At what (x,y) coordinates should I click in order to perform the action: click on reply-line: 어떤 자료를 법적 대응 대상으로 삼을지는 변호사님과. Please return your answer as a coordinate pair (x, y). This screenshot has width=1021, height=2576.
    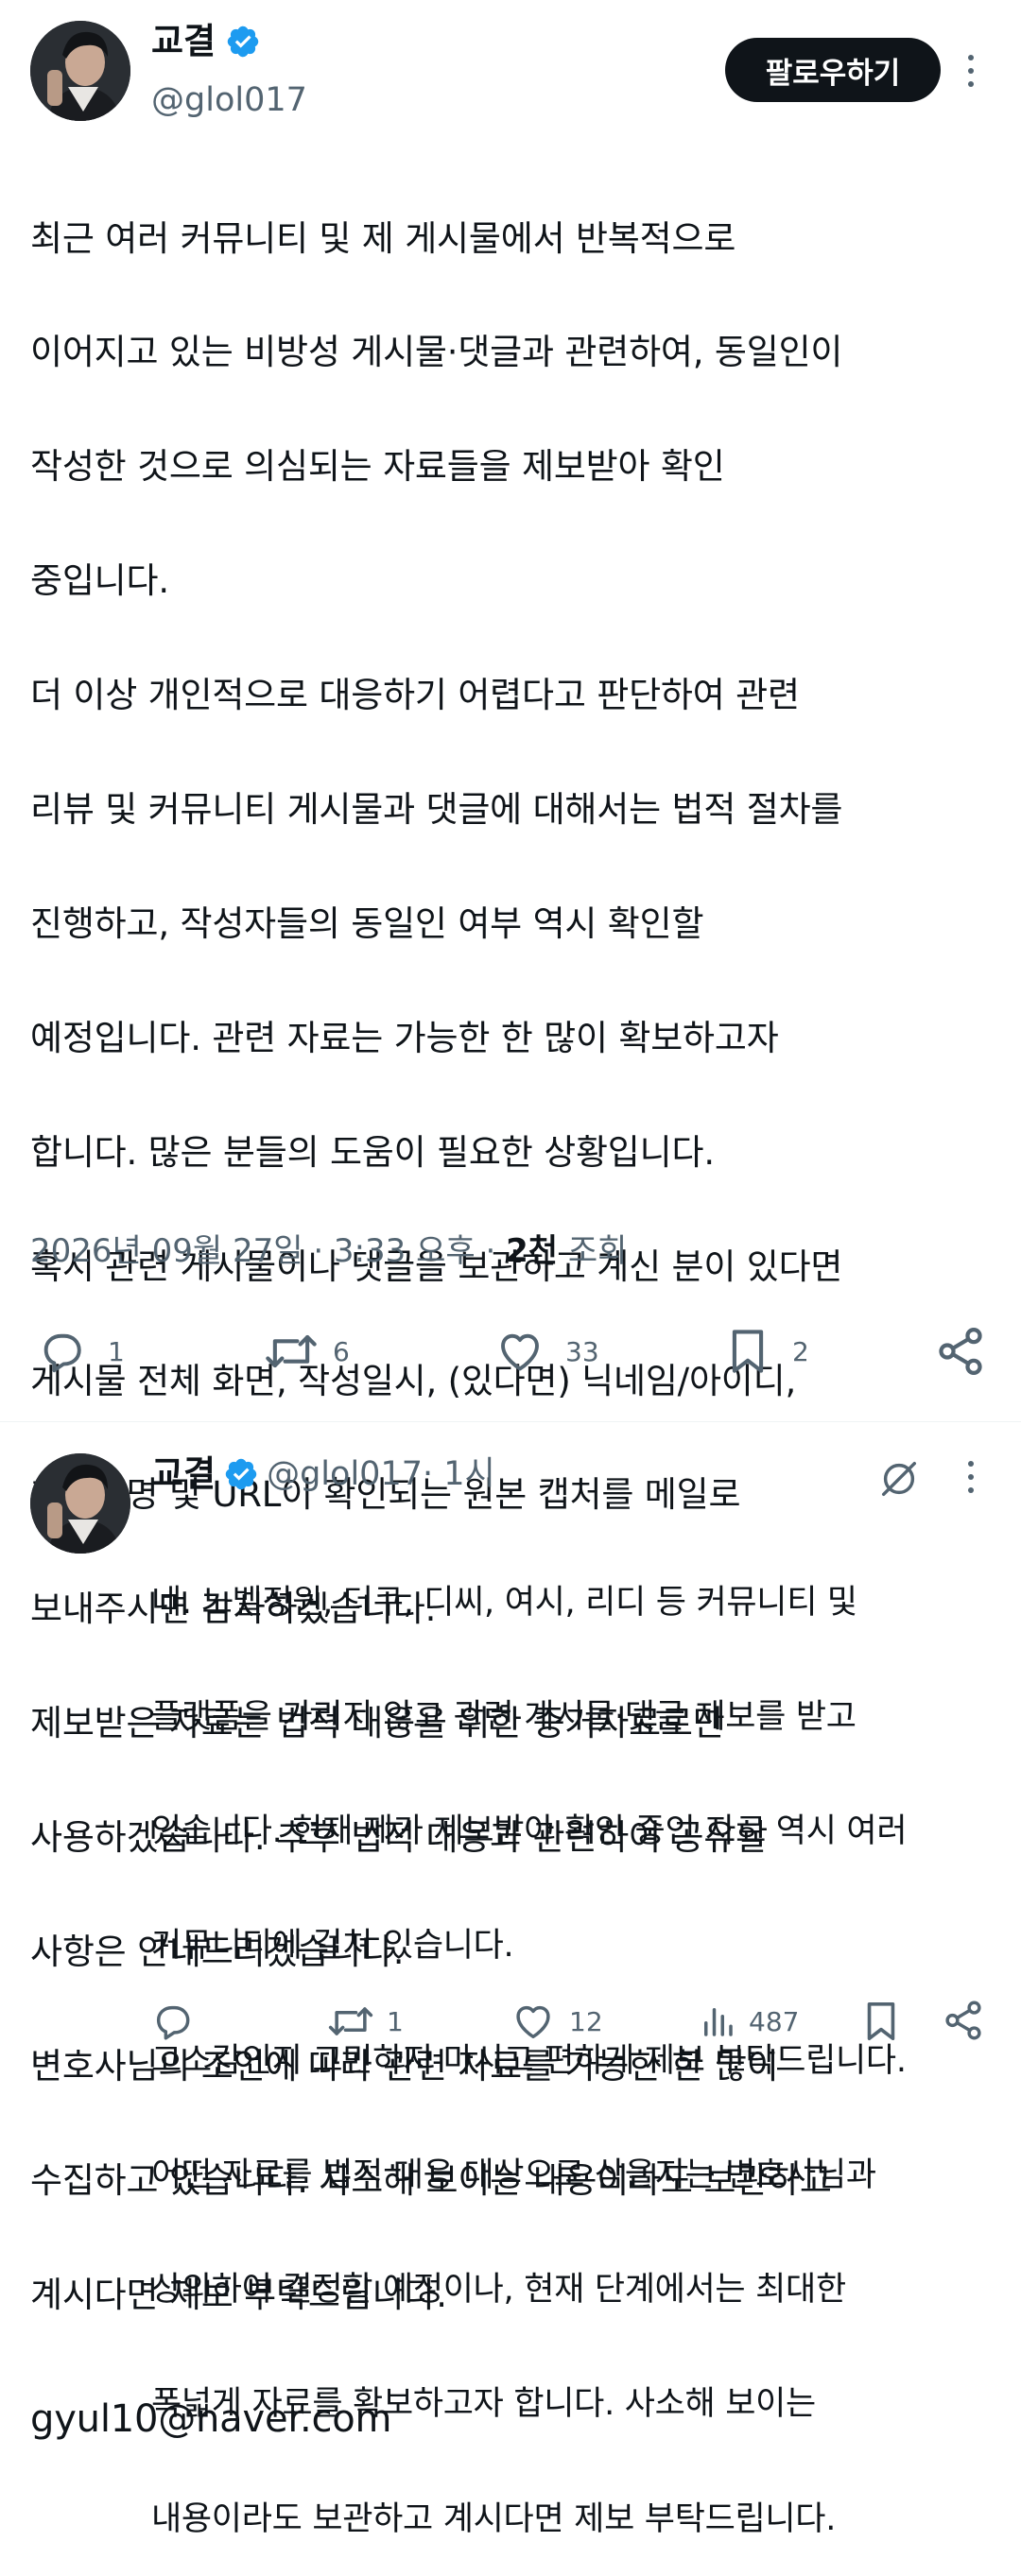
    Looking at the image, I should click on (513, 2174).